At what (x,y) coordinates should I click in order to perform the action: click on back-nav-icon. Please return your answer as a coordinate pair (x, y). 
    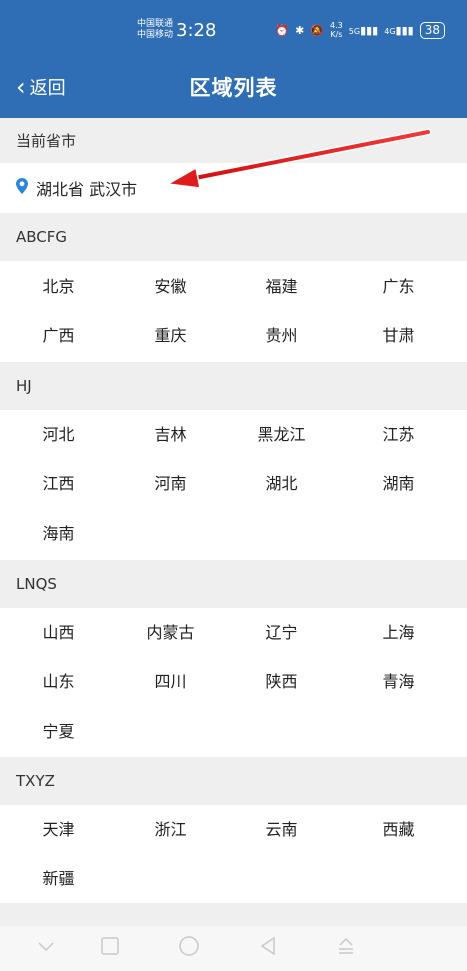
    Looking at the image, I should click on (268, 946).